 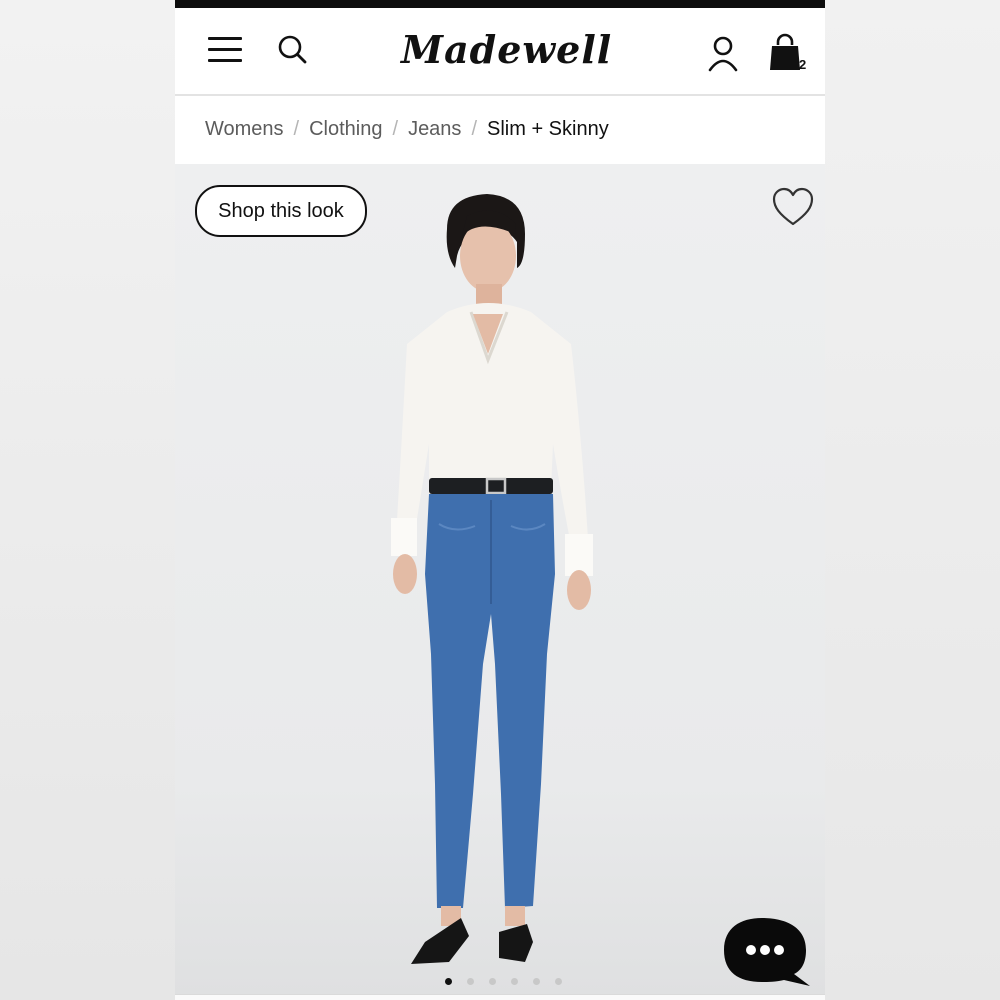 I want to click on brand-logo: Madewell, so click(x=506, y=50).